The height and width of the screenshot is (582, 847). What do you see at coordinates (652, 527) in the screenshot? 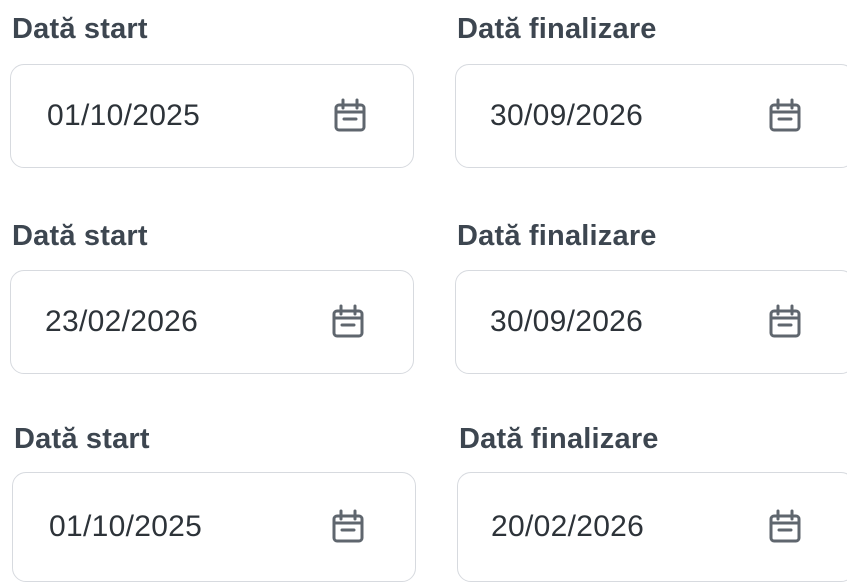
I see `end-date-field: 20/02/2026` at bounding box center [652, 527].